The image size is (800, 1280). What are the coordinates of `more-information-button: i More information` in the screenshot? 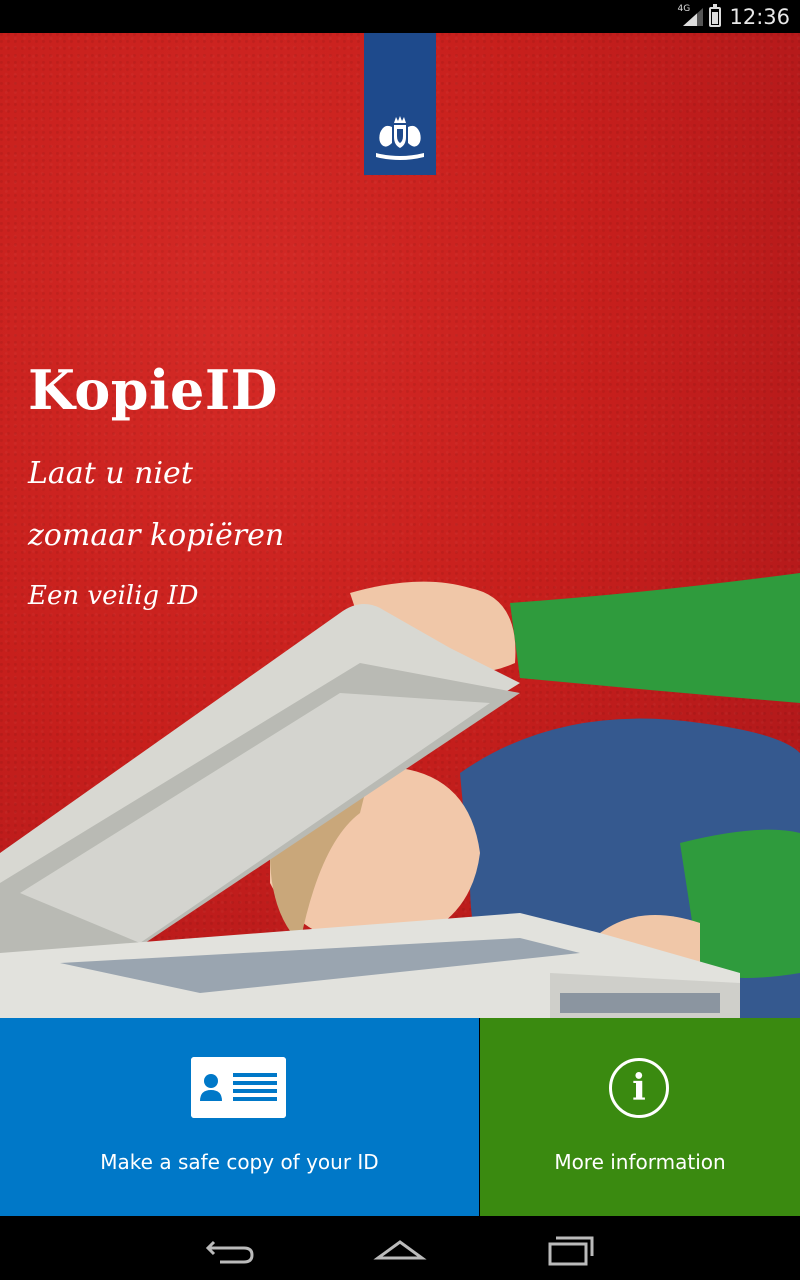 It's located at (640, 1117).